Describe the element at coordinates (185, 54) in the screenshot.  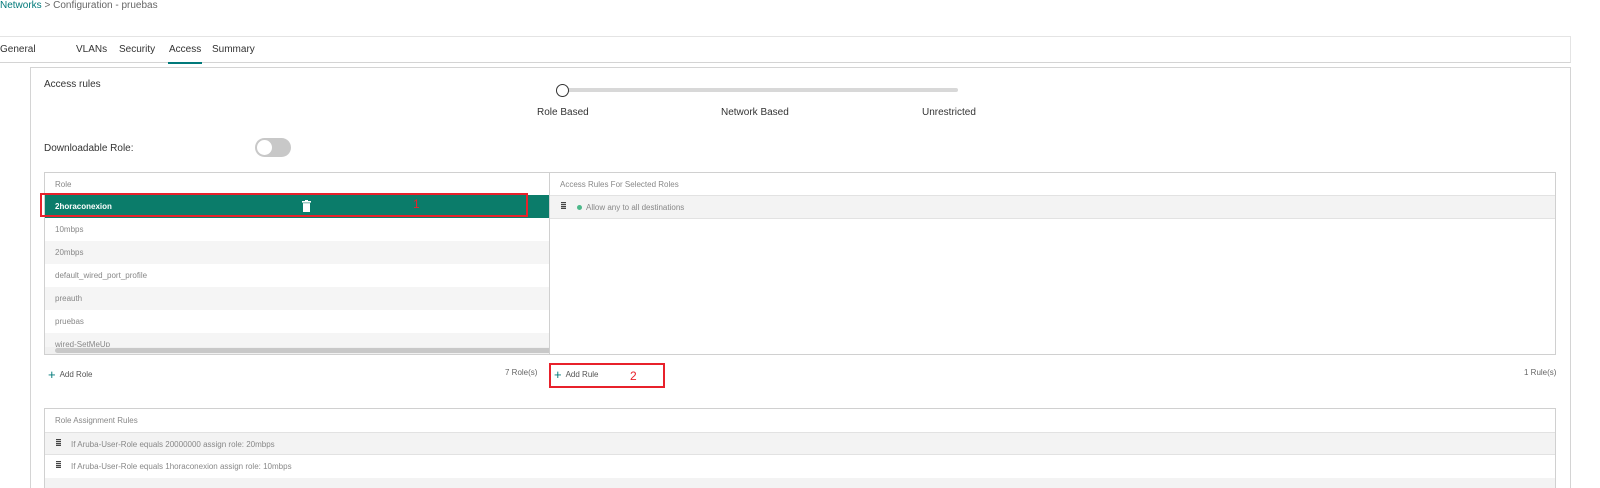
I see `tab-access: Access` at that location.